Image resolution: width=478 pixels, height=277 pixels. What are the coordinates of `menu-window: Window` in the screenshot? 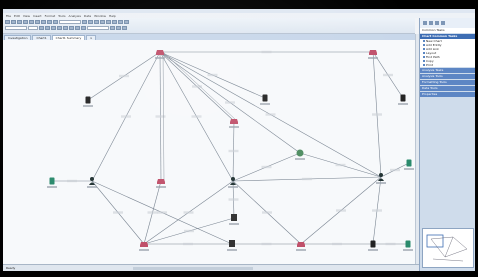 It's located at (100, 16).